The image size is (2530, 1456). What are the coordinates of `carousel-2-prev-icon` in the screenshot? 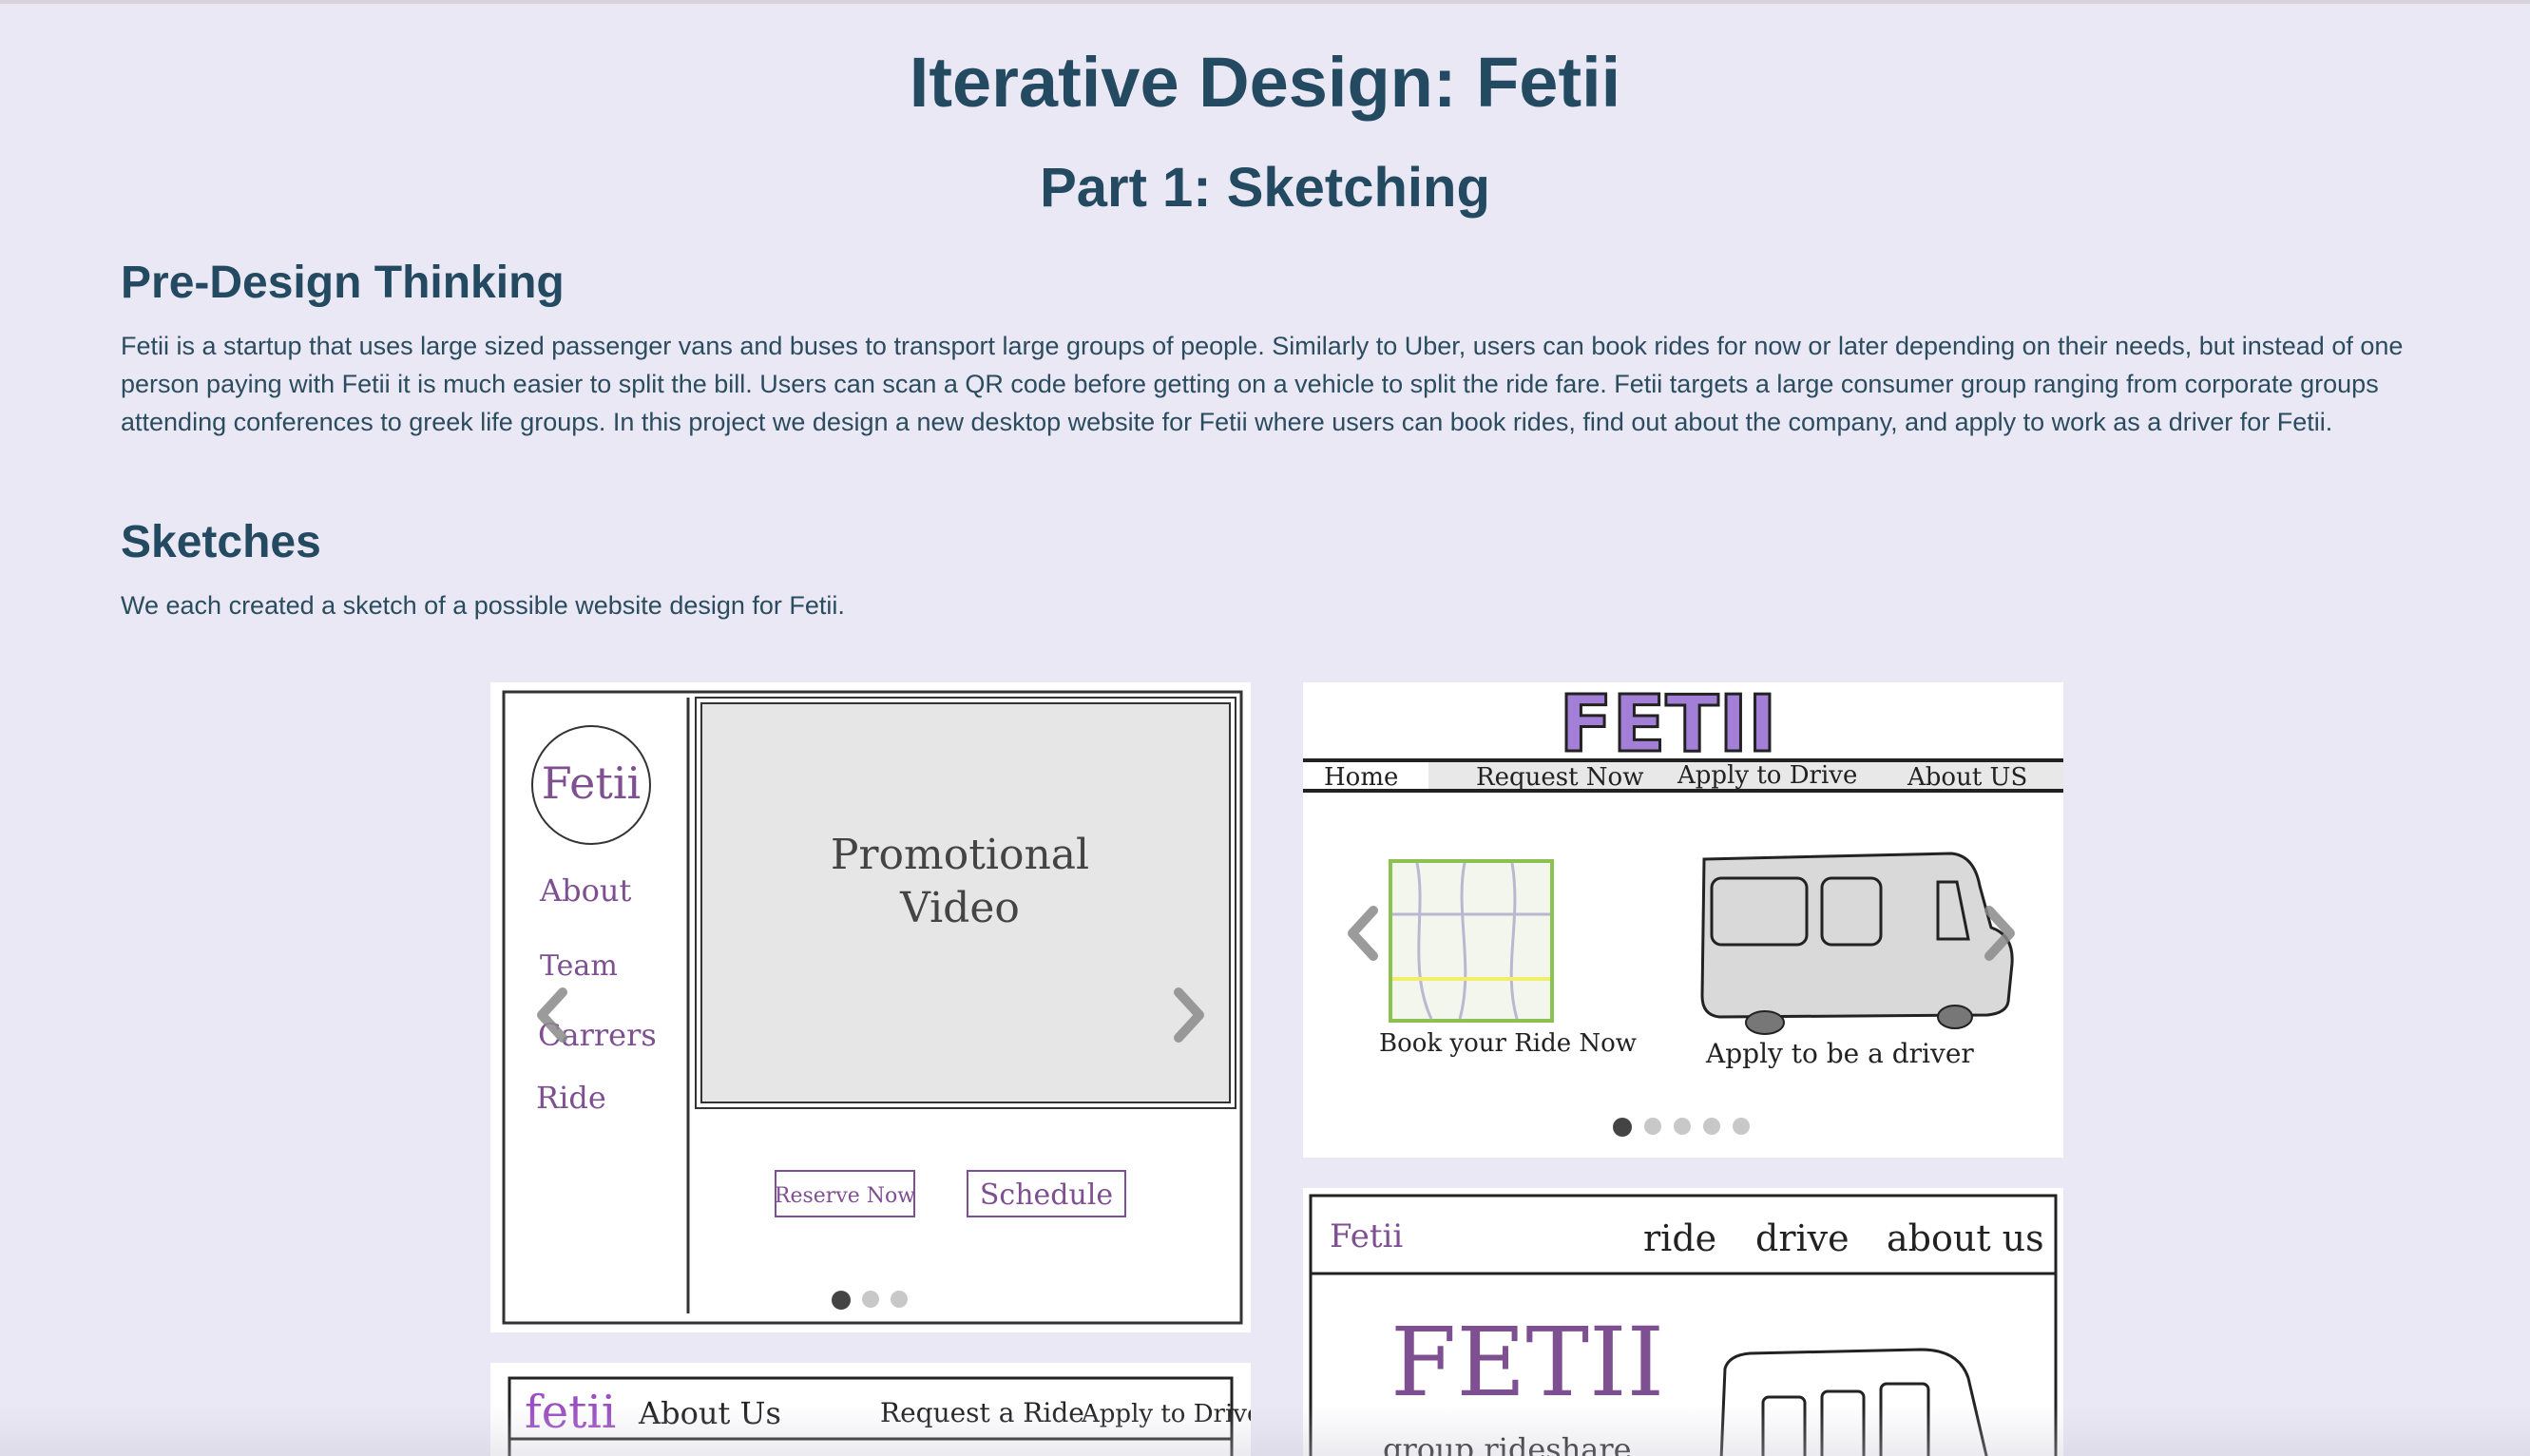 It's located at (1362, 933).